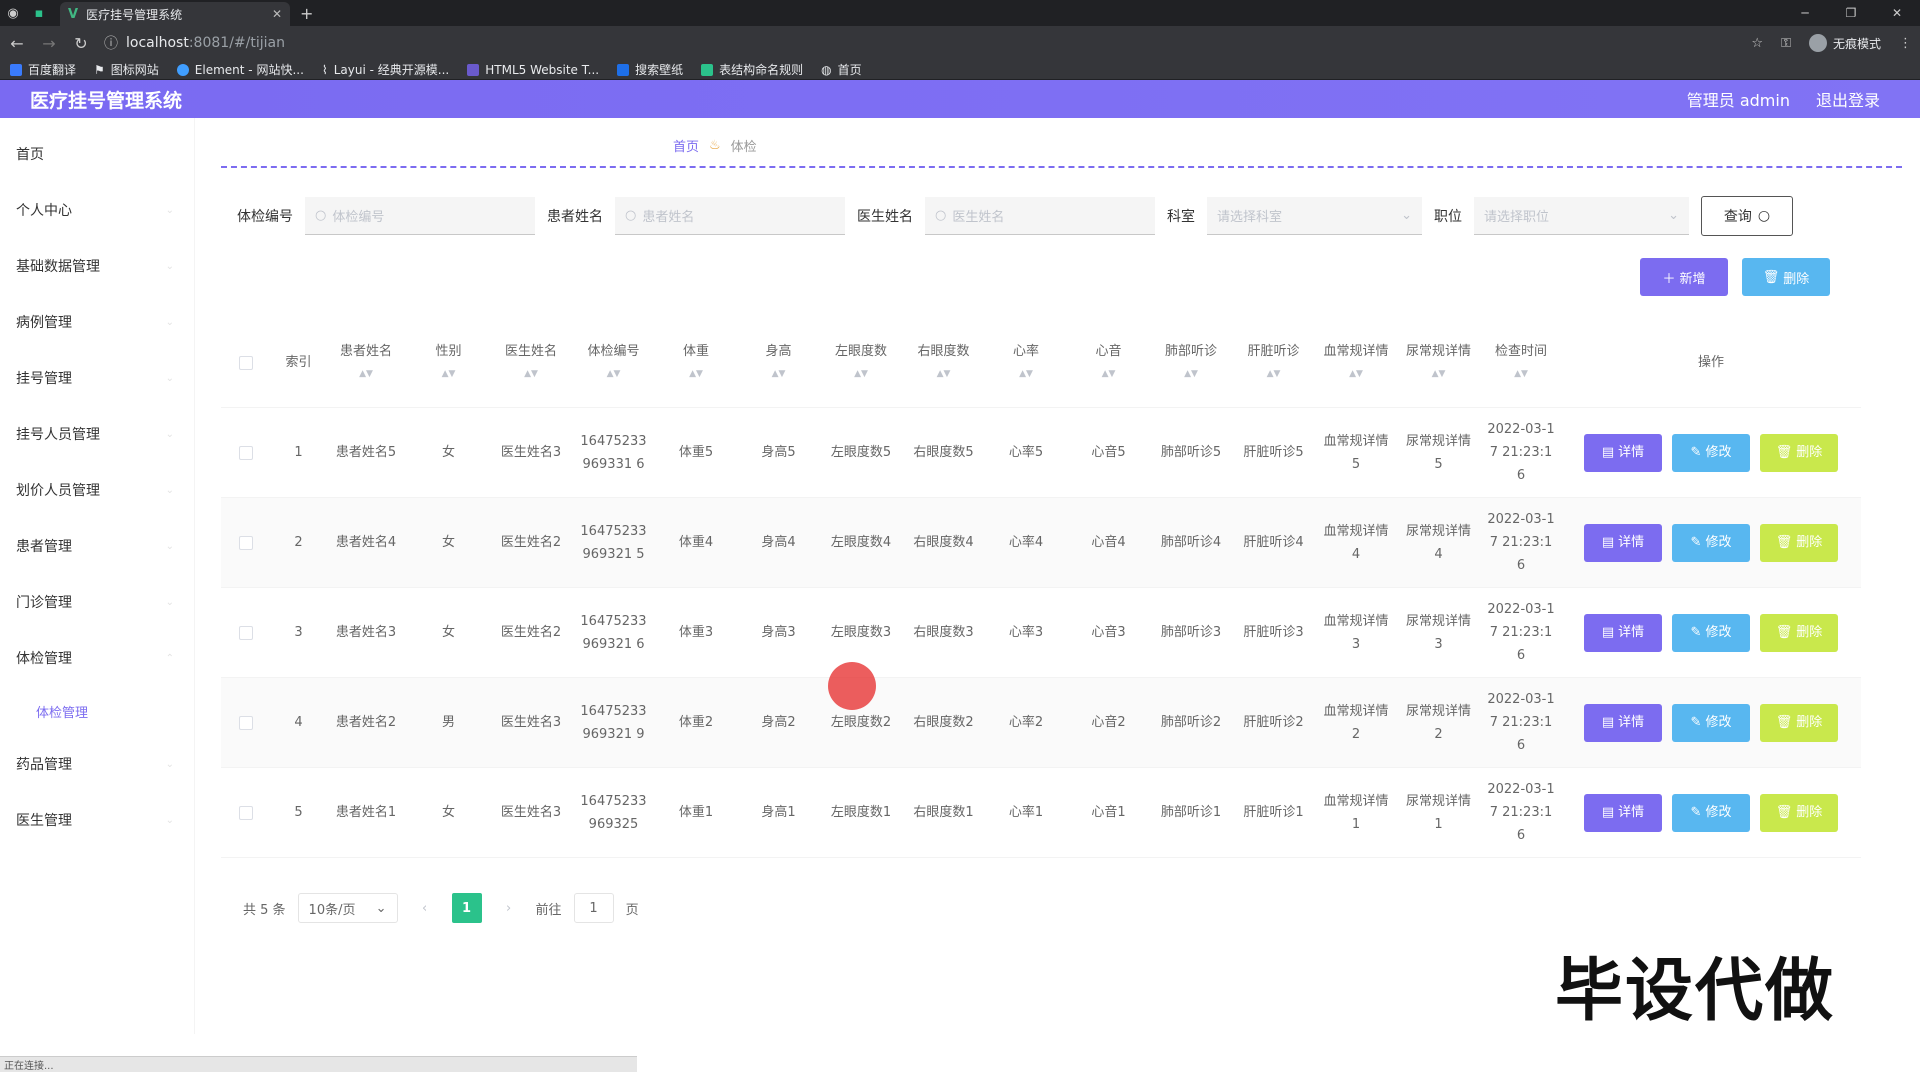 This screenshot has height=1072, width=1920. I want to click on page-size-select: 10条/页 ⌄, so click(347, 908).